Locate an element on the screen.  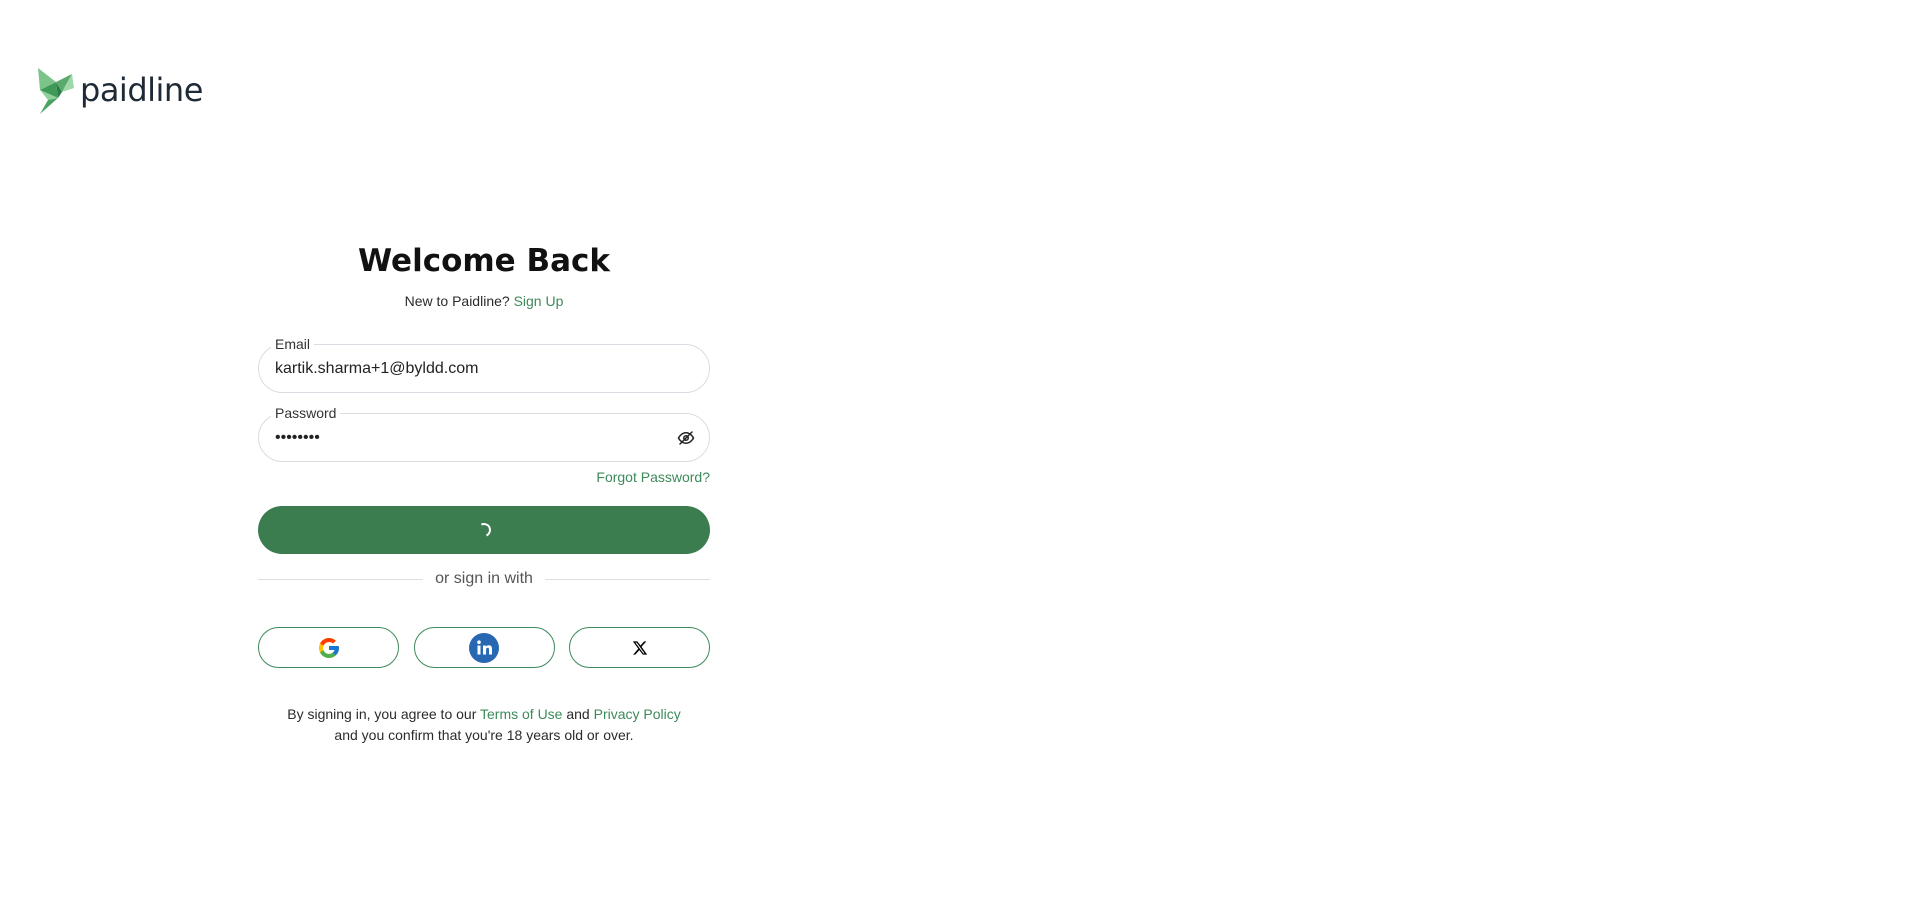
sign-in-button is located at coordinates (484, 530).